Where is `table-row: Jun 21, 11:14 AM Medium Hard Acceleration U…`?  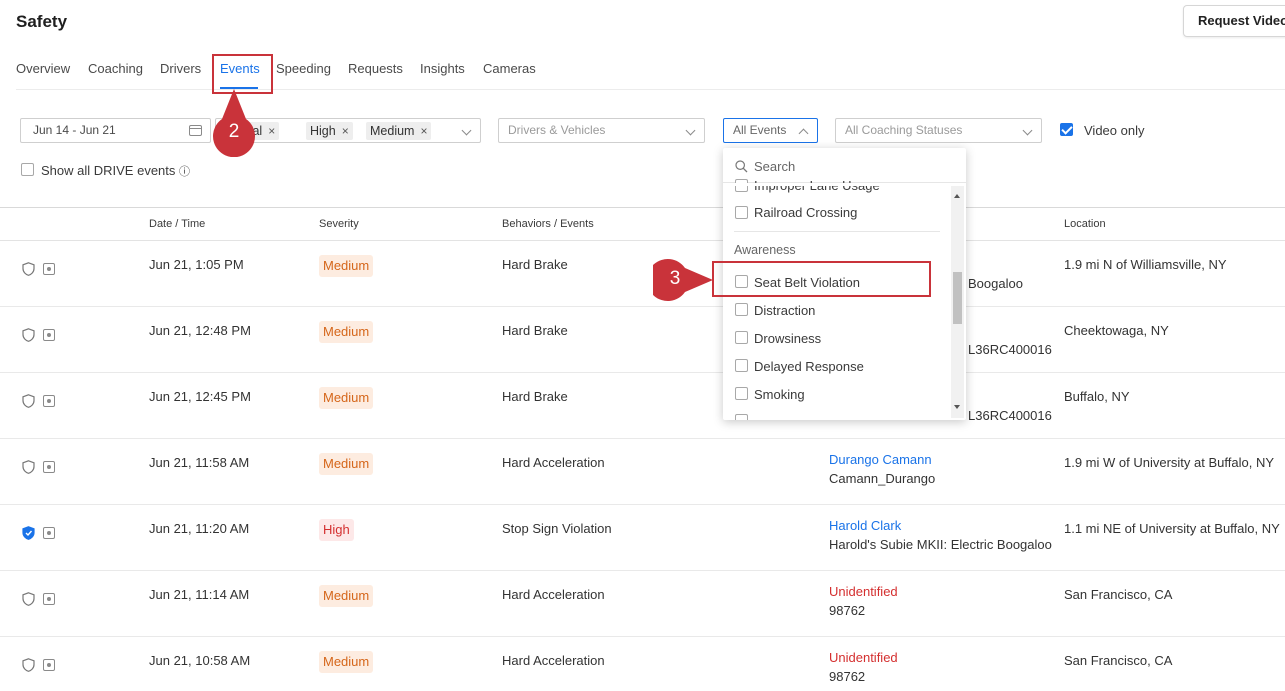 table-row: Jun 21, 11:14 AM Medium Hard Acceleration U… is located at coordinates (642, 604).